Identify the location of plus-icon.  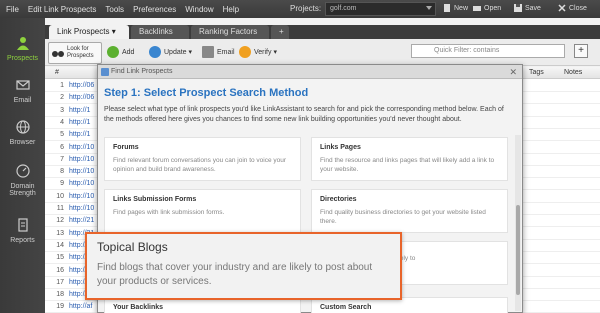
(113, 52).